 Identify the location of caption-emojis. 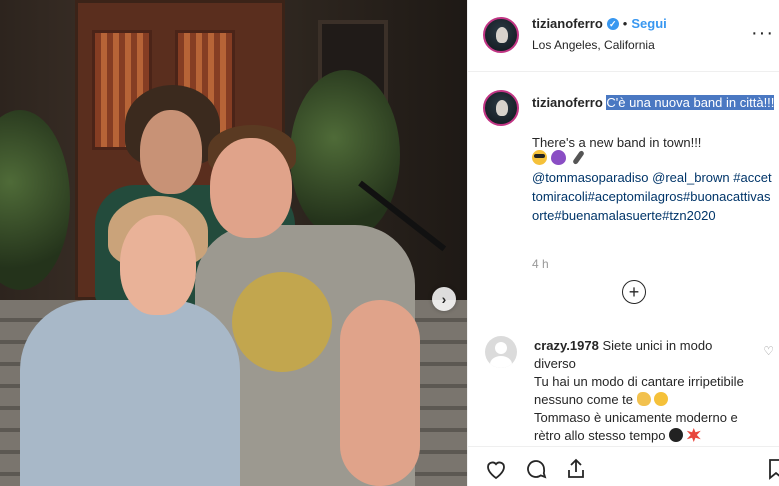
(558, 157).